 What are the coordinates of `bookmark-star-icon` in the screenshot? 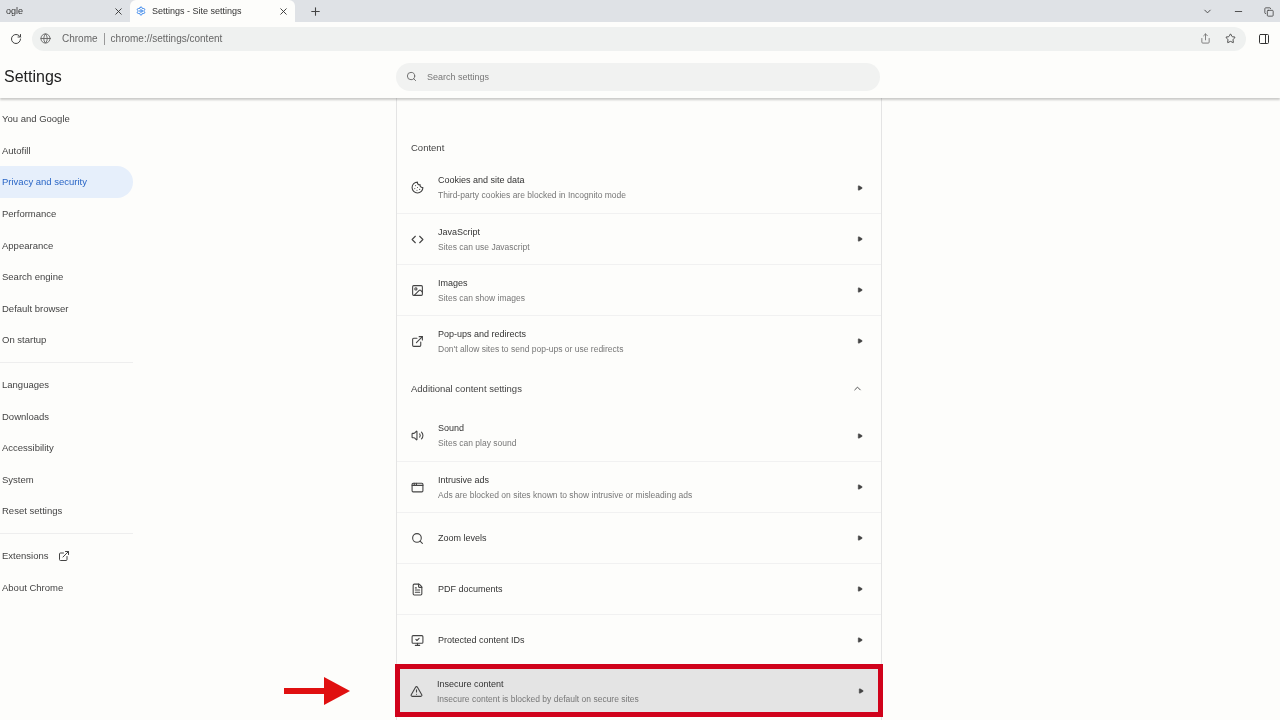 It's located at (1230, 38).